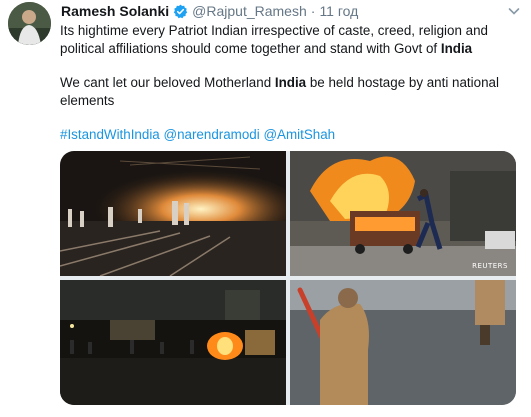  I want to click on hashtag-link: #IstandWithIndia, so click(110, 134).